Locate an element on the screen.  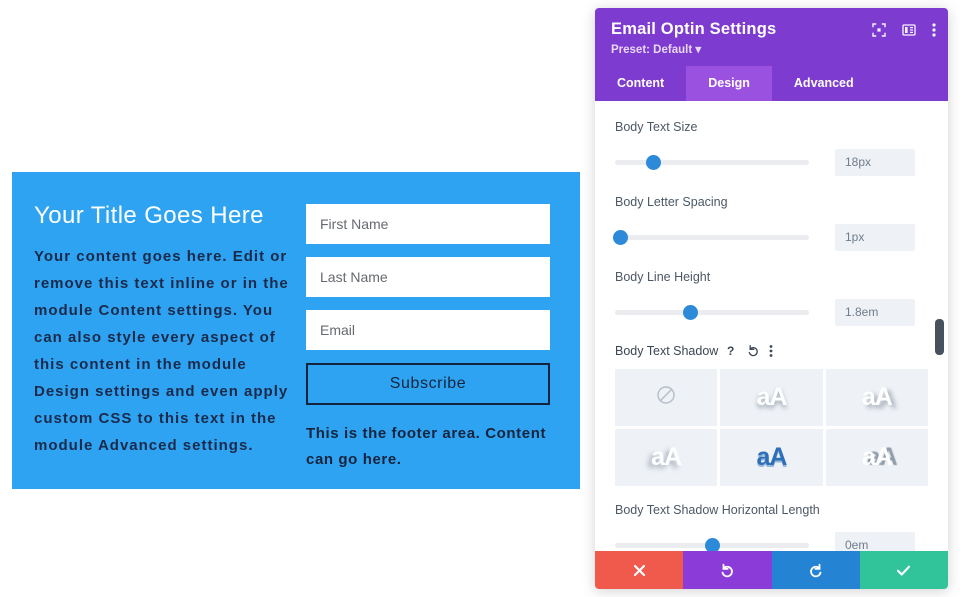
shadow-preset-bottom-right: aA is located at coordinates (876, 397).